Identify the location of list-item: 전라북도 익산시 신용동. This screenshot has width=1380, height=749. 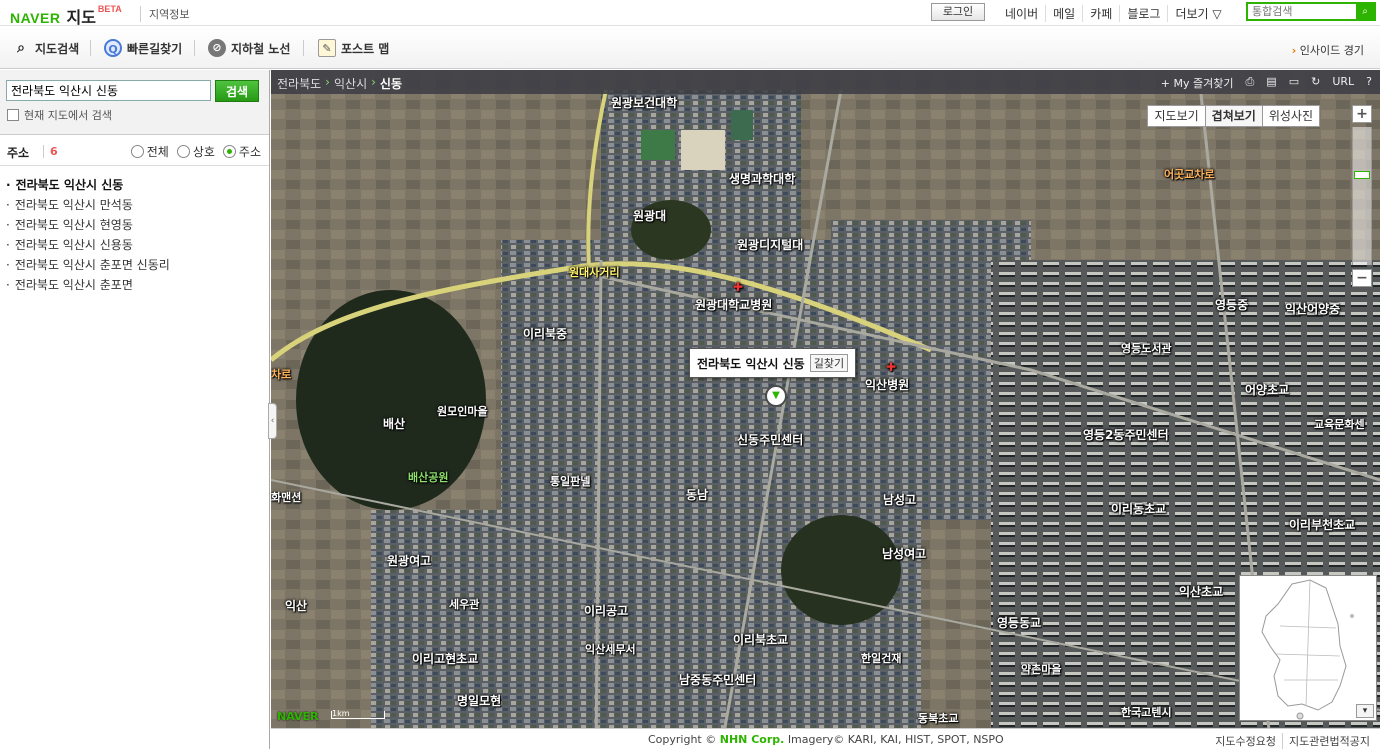
(88, 246).